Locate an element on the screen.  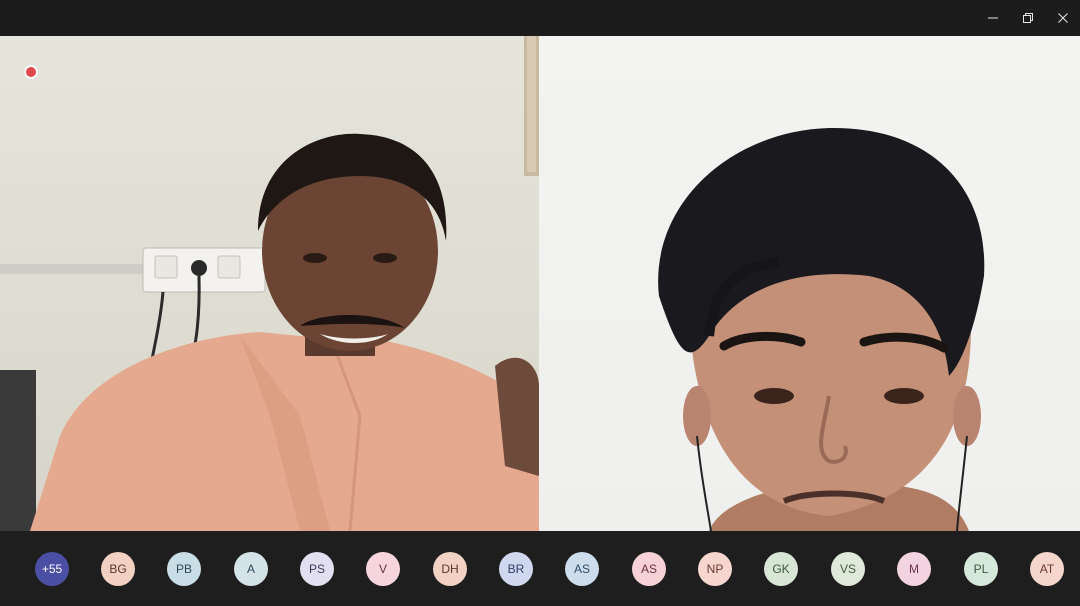
avatar-label: DH is located at coordinates (450, 569).